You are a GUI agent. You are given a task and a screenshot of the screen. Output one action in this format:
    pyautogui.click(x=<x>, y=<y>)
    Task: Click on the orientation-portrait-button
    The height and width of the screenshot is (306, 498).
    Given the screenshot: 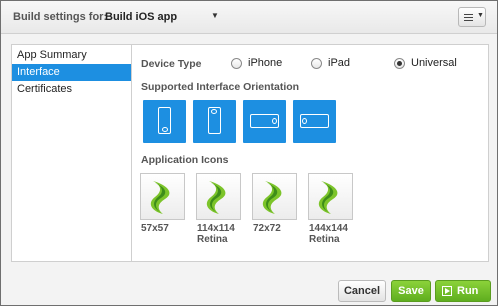 What is the action you would take?
    pyautogui.click(x=164, y=121)
    